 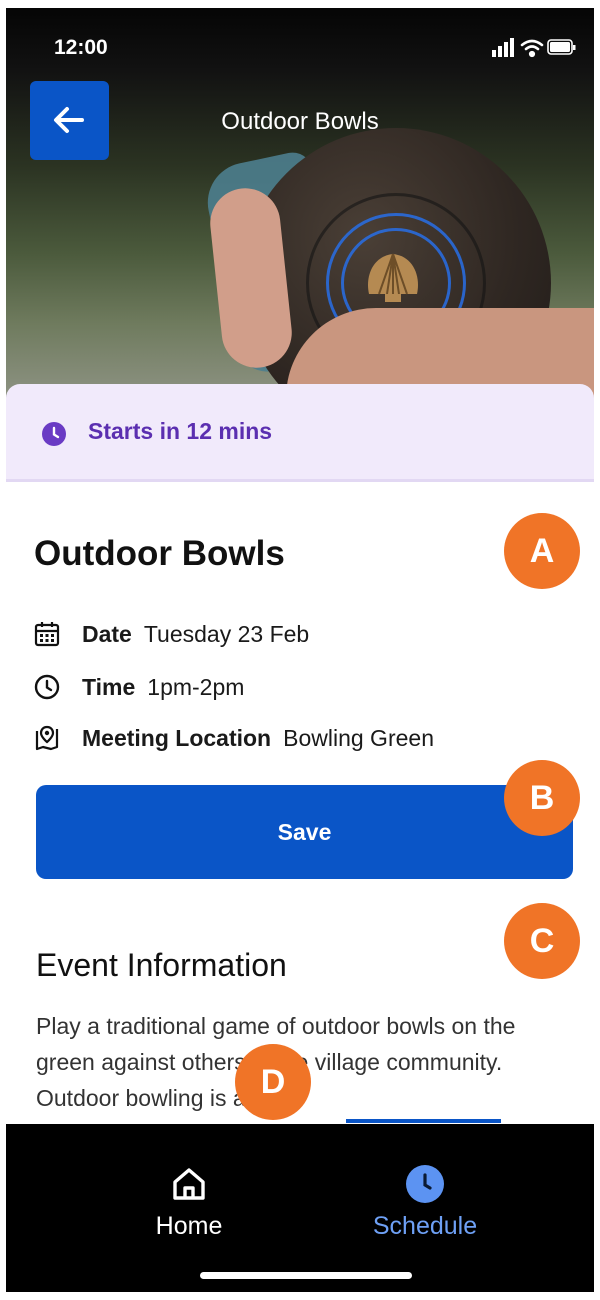 What do you see at coordinates (189, 1226) in the screenshot?
I see `nav-home-label: Home` at bounding box center [189, 1226].